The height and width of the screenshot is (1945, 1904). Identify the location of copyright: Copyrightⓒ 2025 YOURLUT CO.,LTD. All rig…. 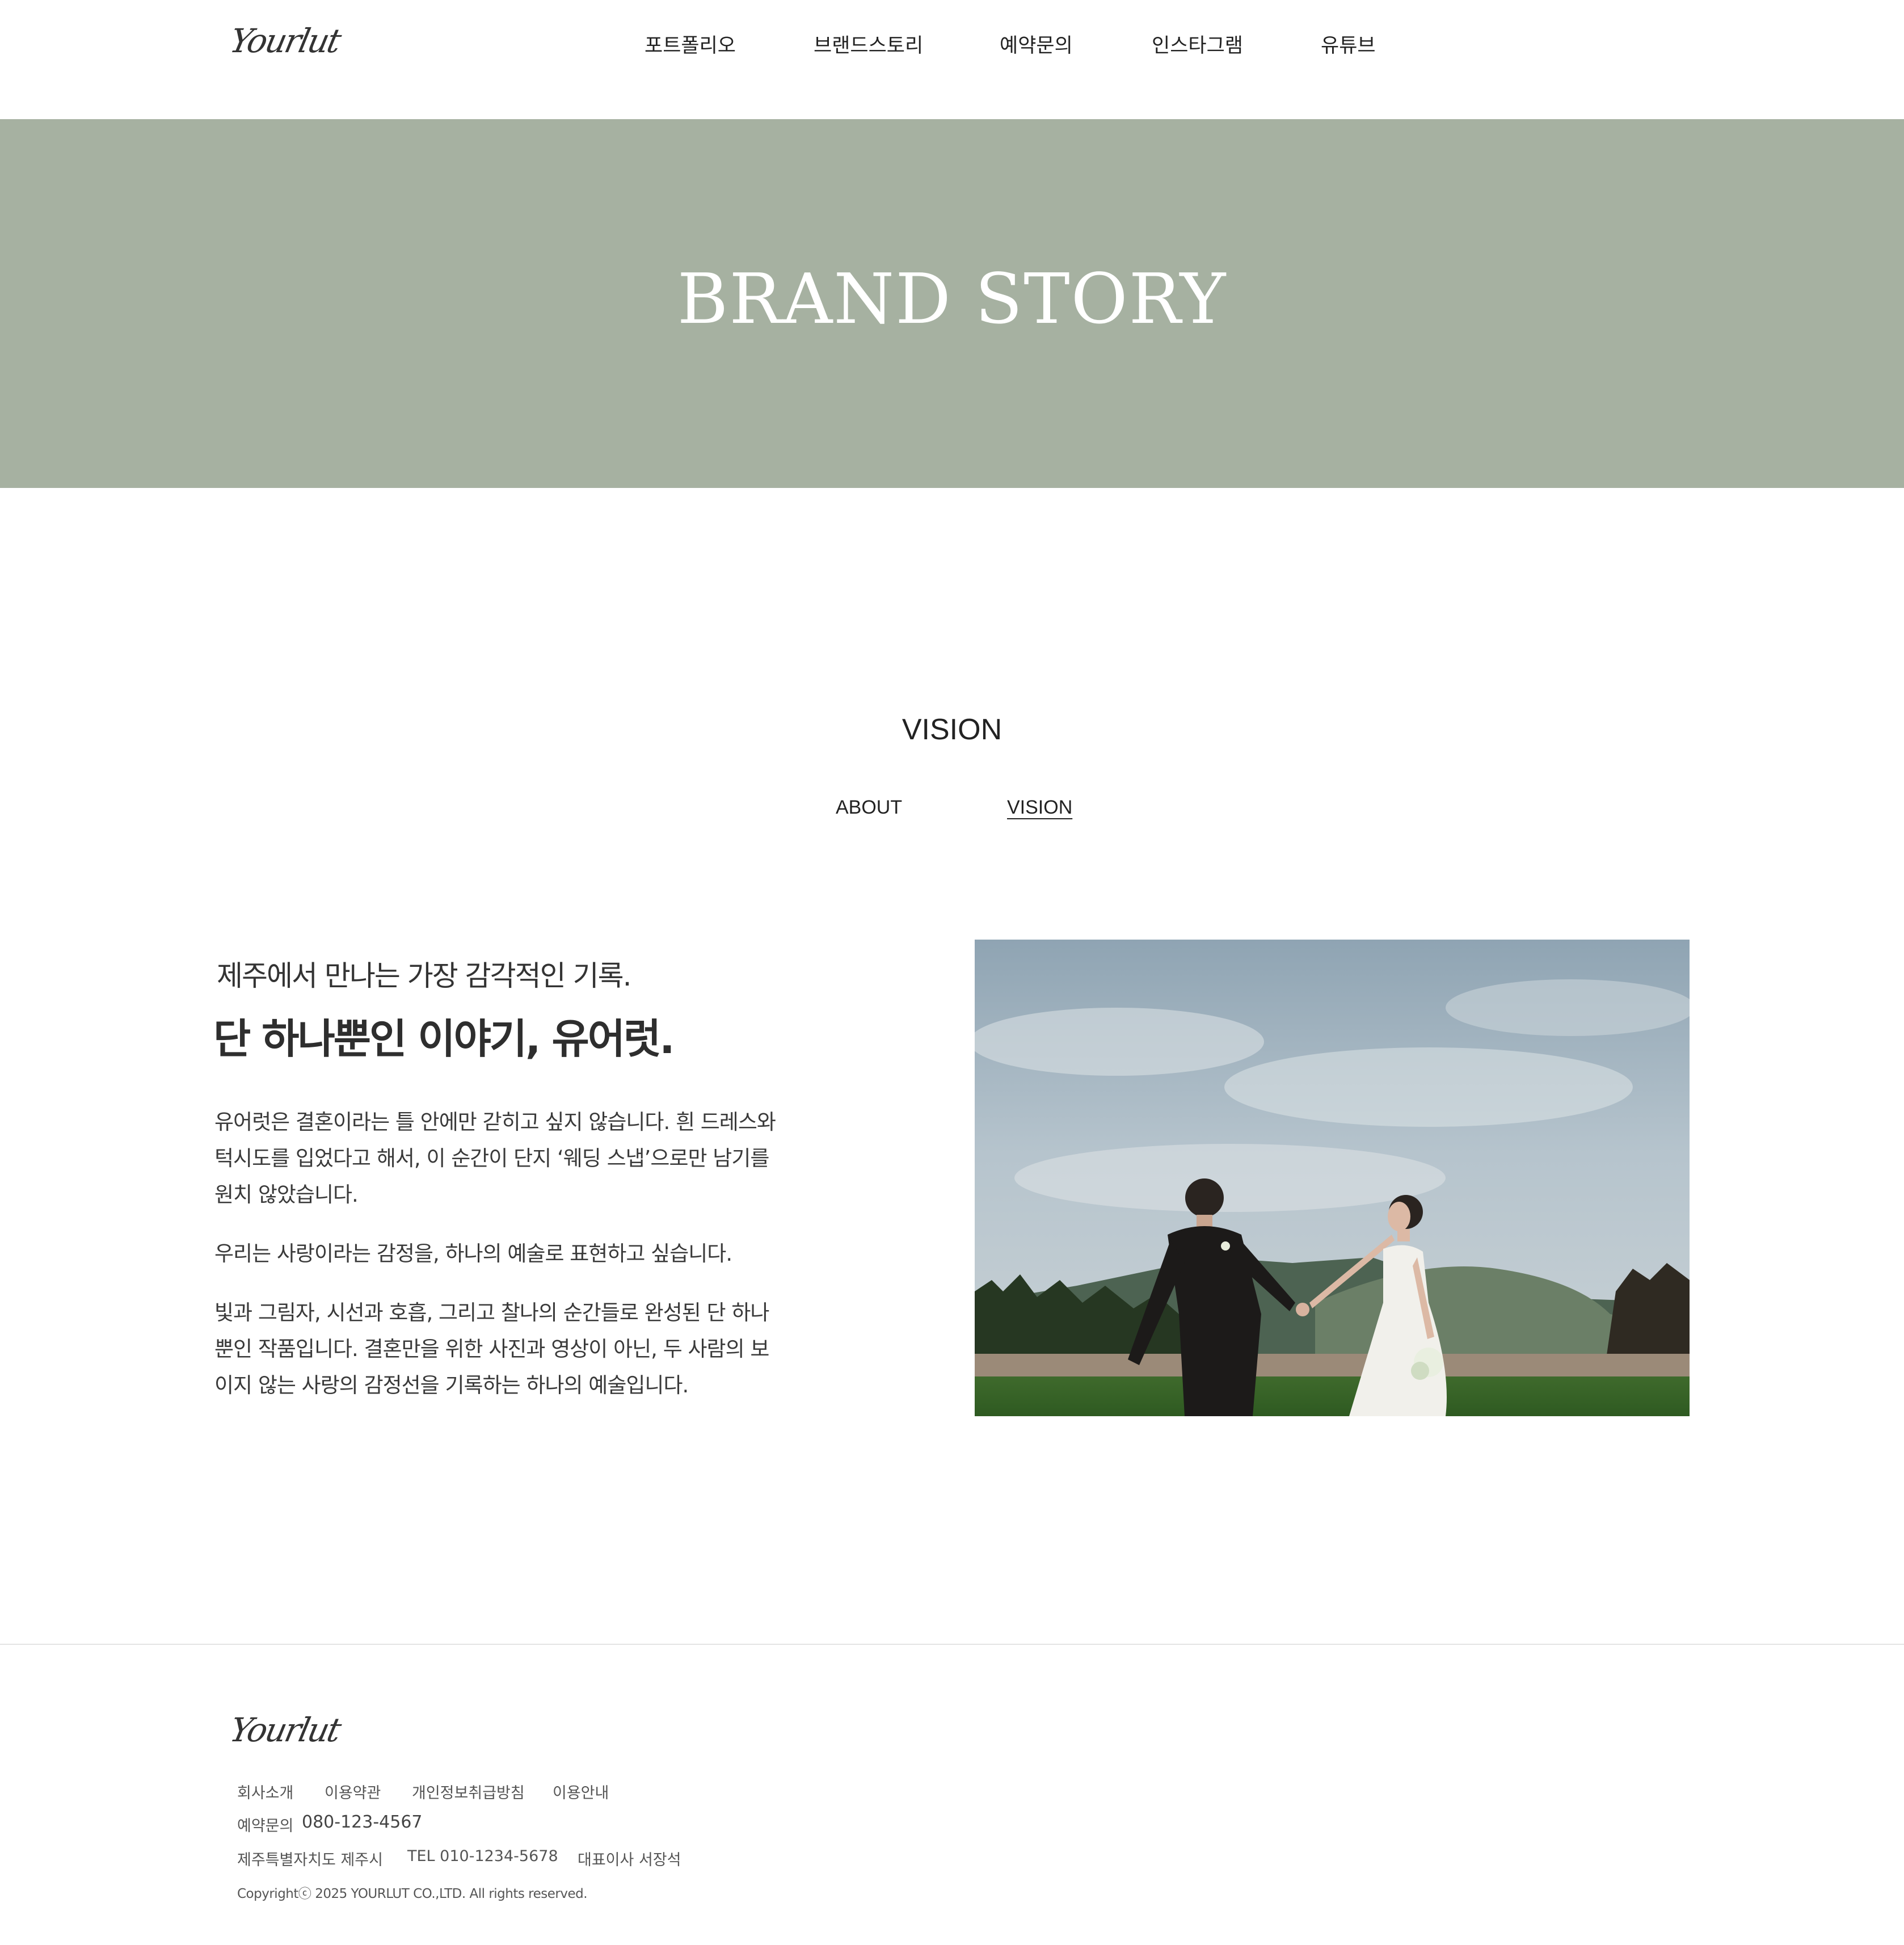
(412, 1894).